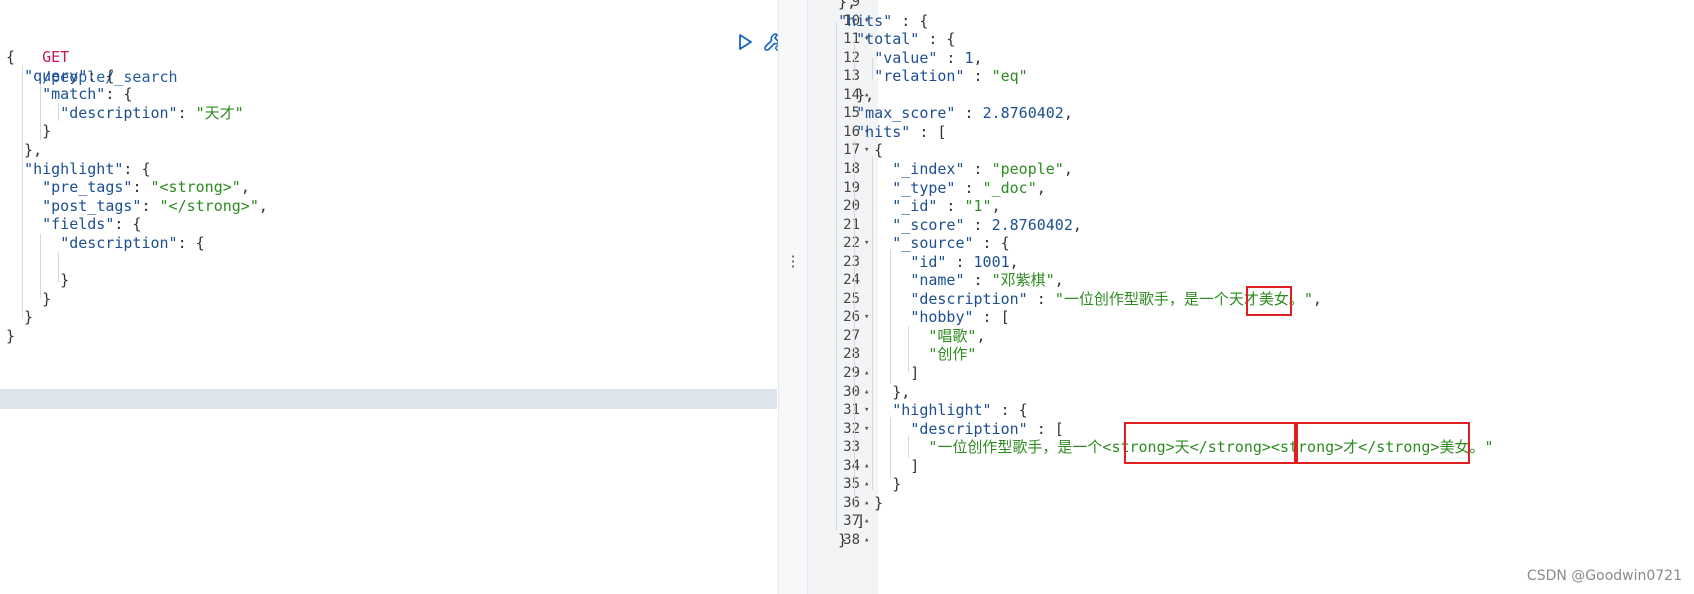  Describe the element at coordinates (951, 225) in the screenshot. I see `response-code-line: "_score" : 2.8760402,` at that location.